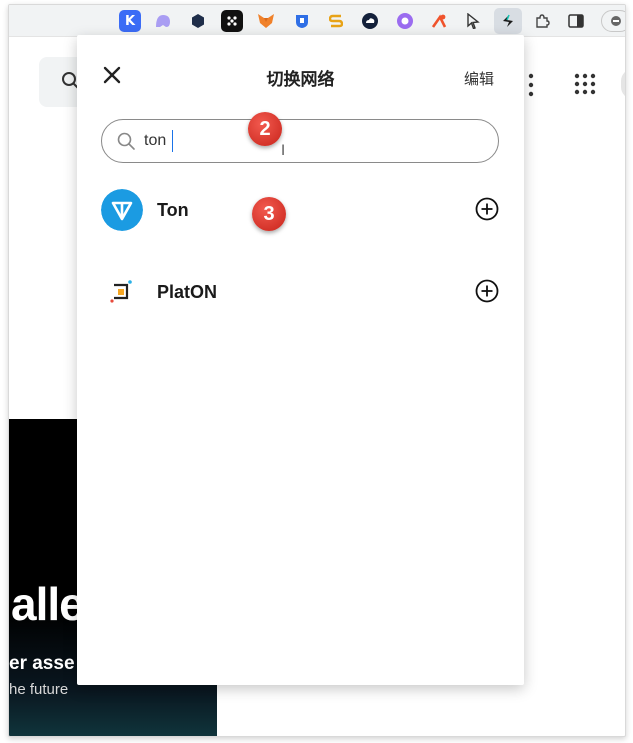 The width and height of the screenshot is (633, 743). I want to click on platon-logo-icon, so click(122, 292).